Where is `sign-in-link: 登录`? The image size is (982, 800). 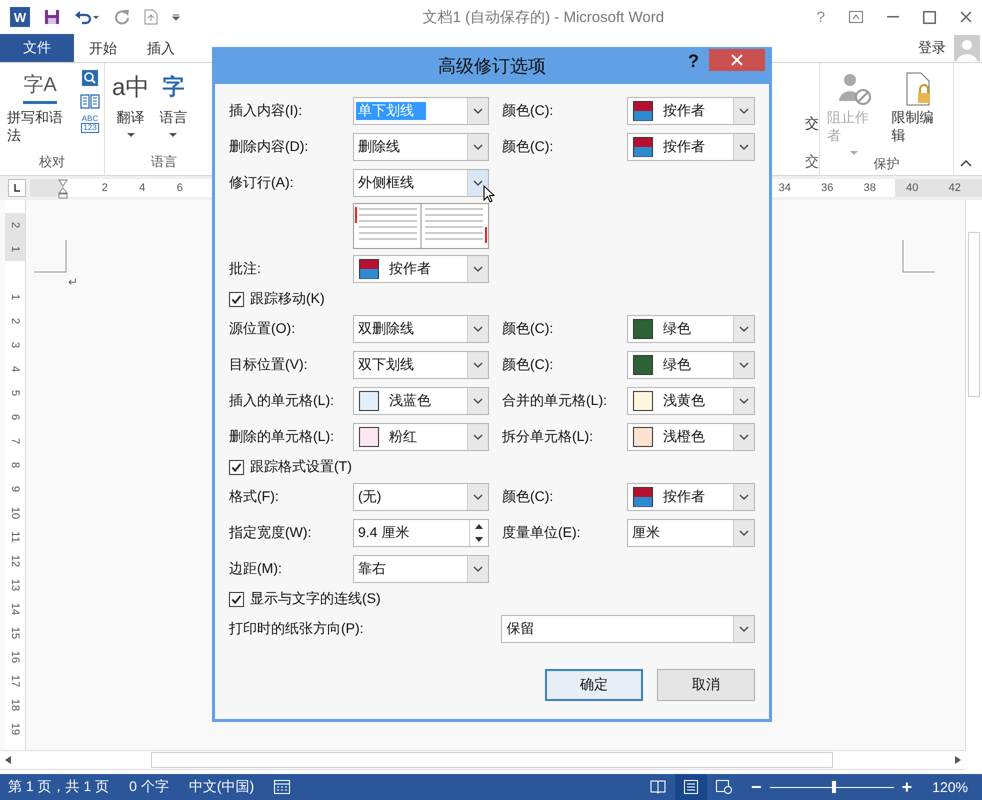
sign-in-link: 登录 is located at coordinates (932, 48).